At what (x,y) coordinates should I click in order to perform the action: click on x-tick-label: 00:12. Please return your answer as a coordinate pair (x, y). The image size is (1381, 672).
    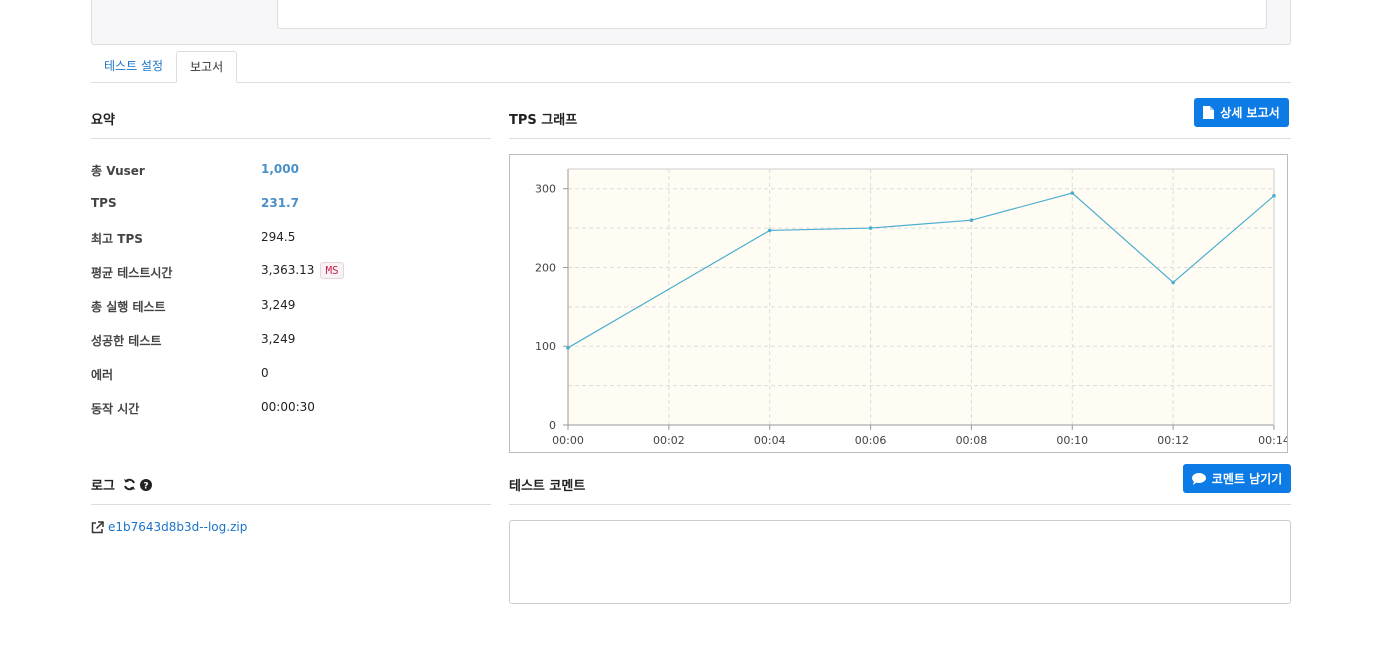
    Looking at the image, I should click on (1173, 440).